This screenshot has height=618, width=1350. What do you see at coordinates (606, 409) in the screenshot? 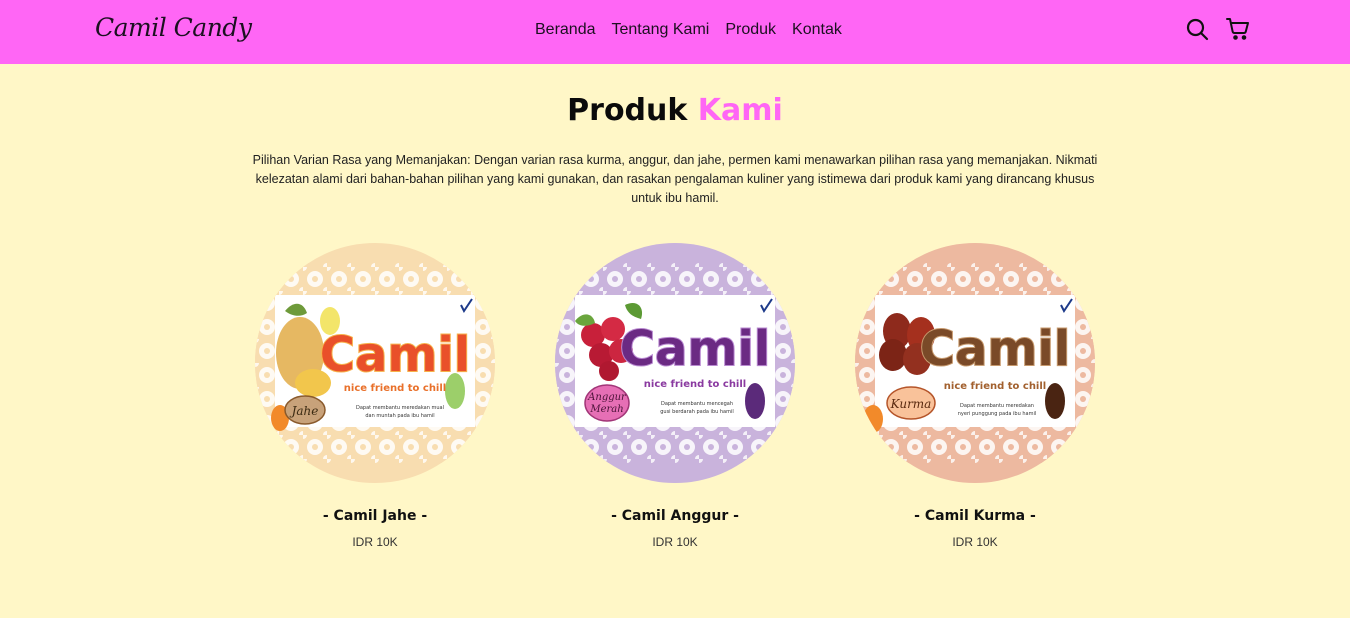
I see `flavor-badge-anggur-2: Merah` at bounding box center [606, 409].